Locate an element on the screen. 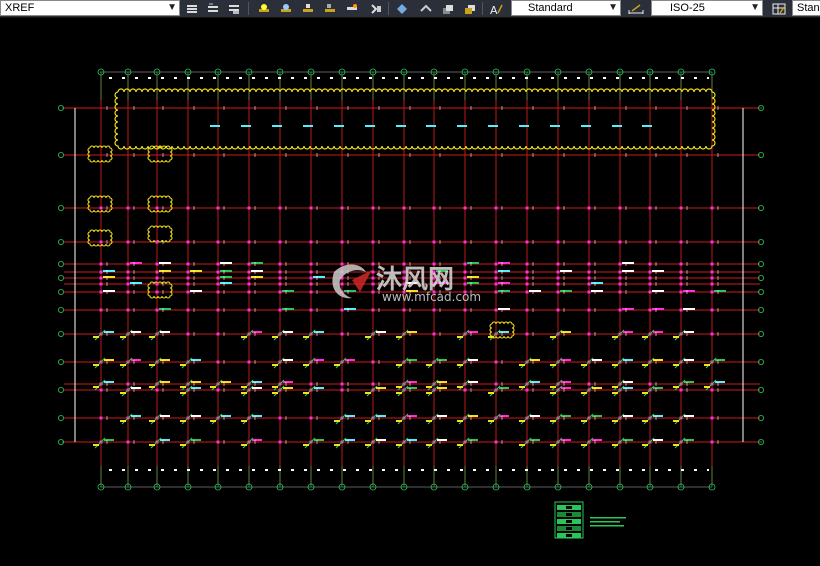 The width and height of the screenshot is (820, 566). match-layer-icon is located at coordinates (352, 8).